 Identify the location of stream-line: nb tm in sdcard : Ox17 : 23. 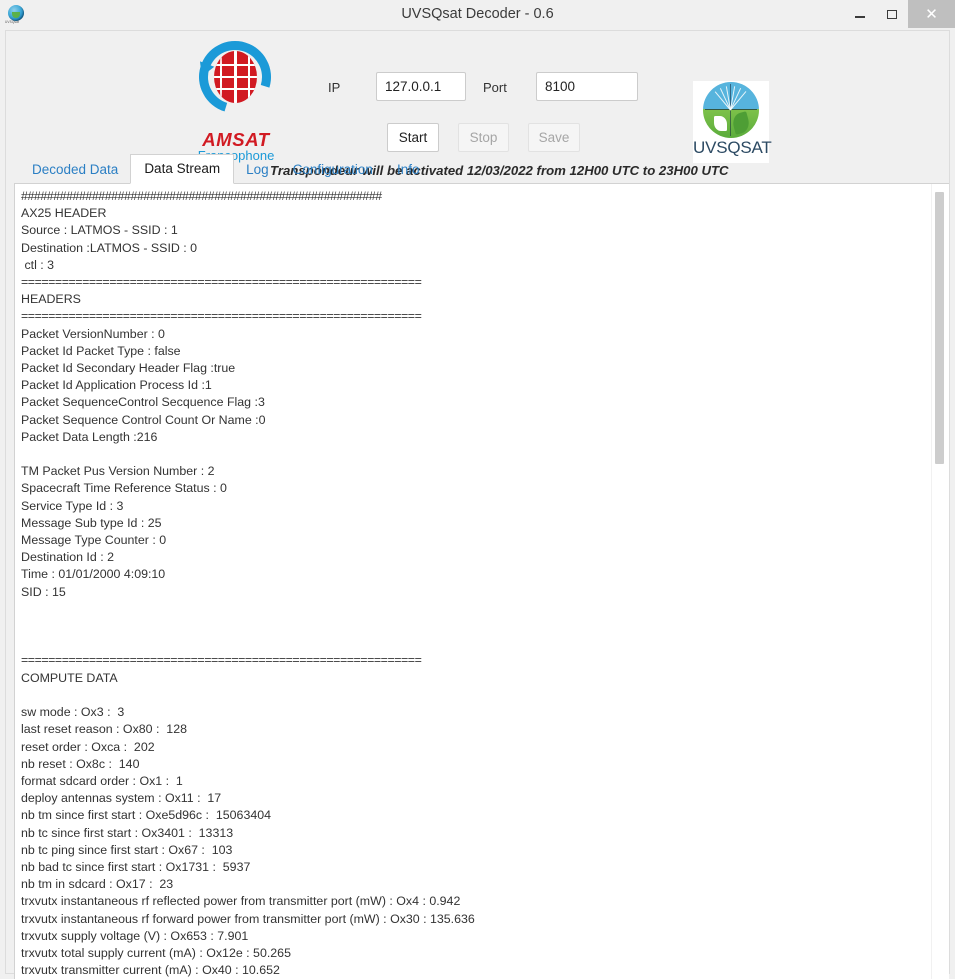
(97, 884).